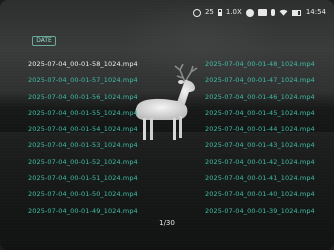 The height and width of the screenshot is (250, 334). What do you see at coordinates (296, 12) in the screenshot?
I see `battery-icon` at bounding box center [296, 12].